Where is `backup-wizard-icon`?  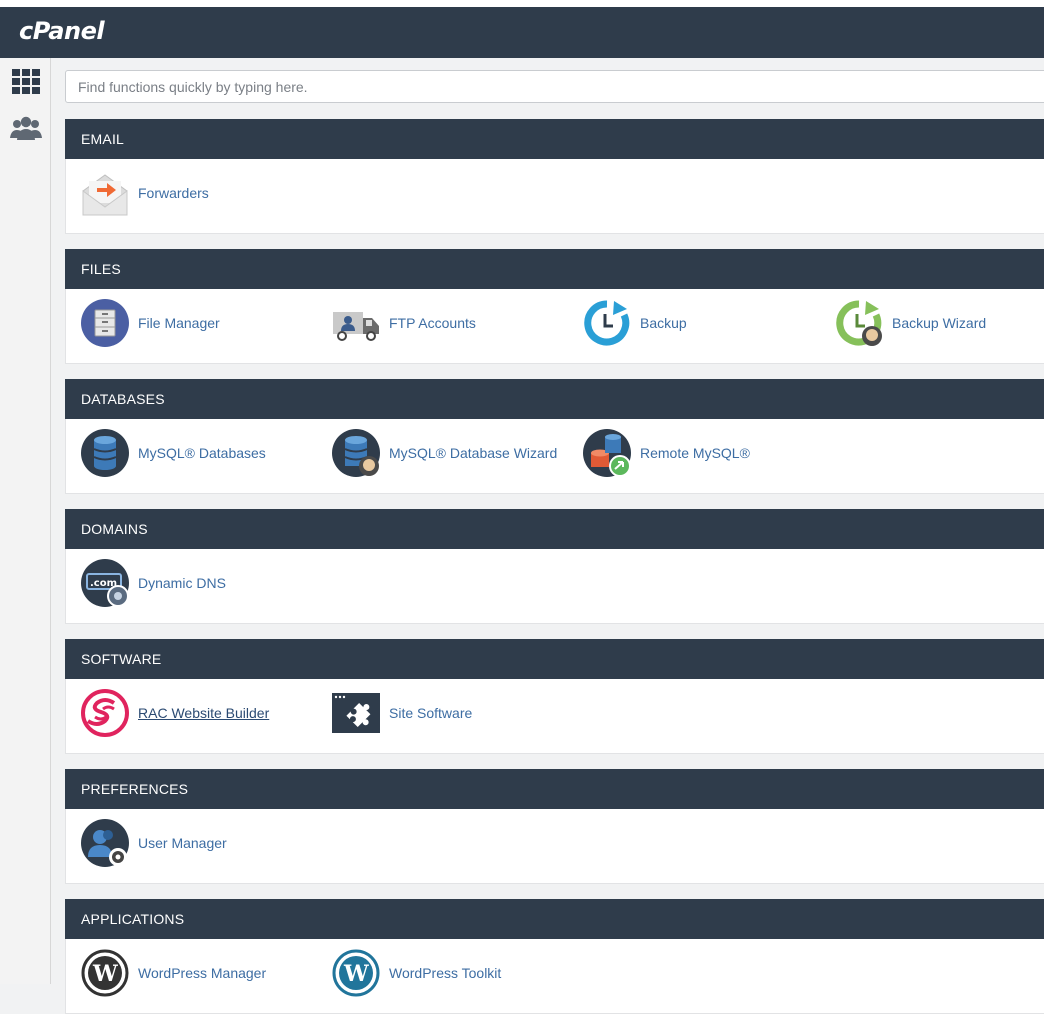 backup-wizard-icon is located at coordinates (859, 323).